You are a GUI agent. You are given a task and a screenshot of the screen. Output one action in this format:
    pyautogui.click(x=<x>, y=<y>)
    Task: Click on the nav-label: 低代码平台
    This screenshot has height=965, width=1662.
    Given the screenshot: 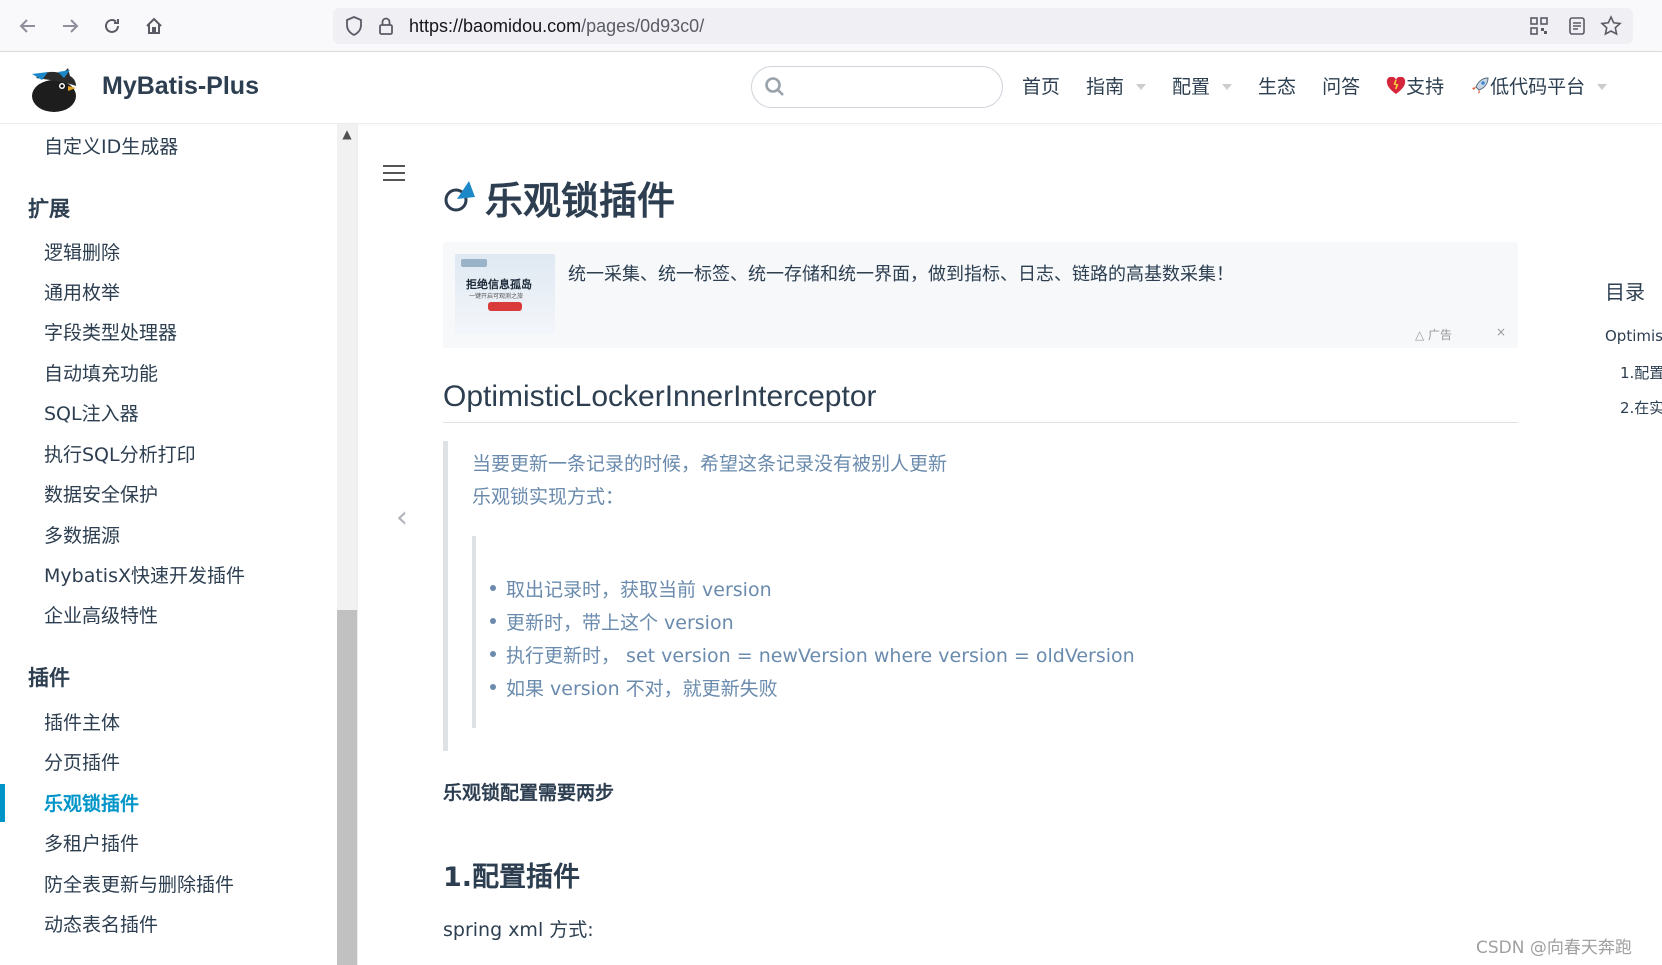 What is the action you would take?
    pyautogui.click(x=1538, y=87)
    